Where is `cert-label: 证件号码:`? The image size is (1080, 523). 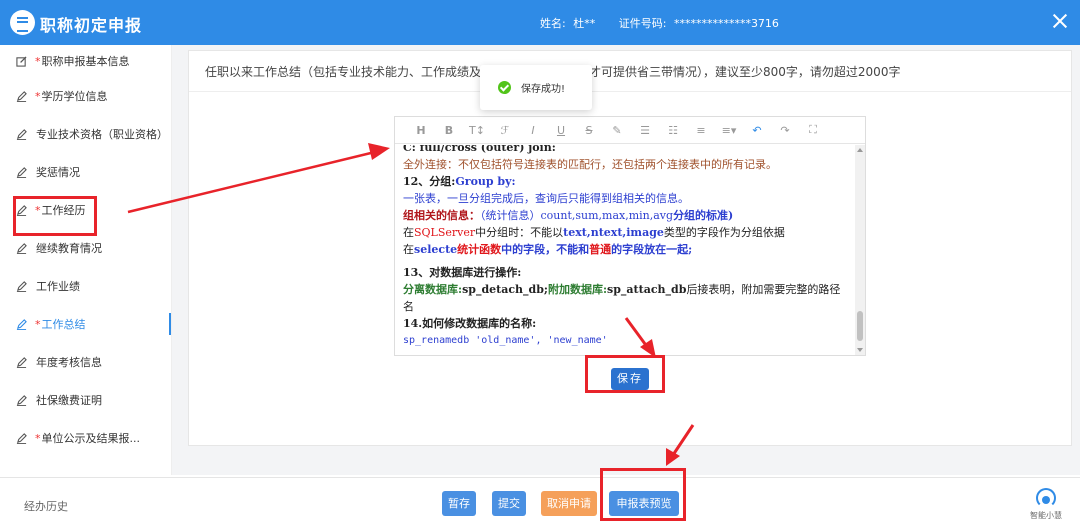
cert-label: 证件号码: is located at coordinates (642, 23).